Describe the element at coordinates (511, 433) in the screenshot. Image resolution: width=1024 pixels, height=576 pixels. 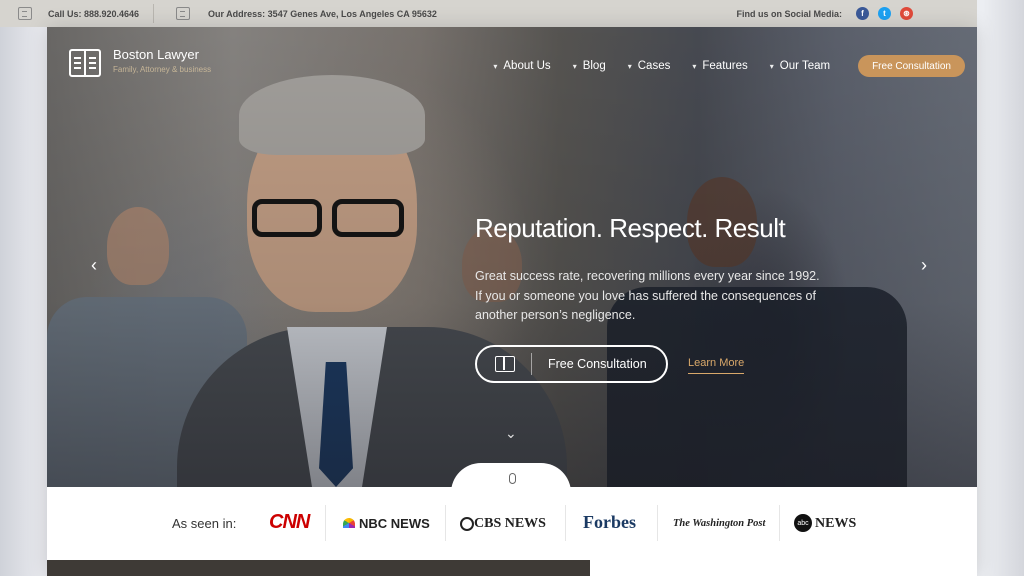
I see `scroll-down-chevron-icon: ⌄` at that location.